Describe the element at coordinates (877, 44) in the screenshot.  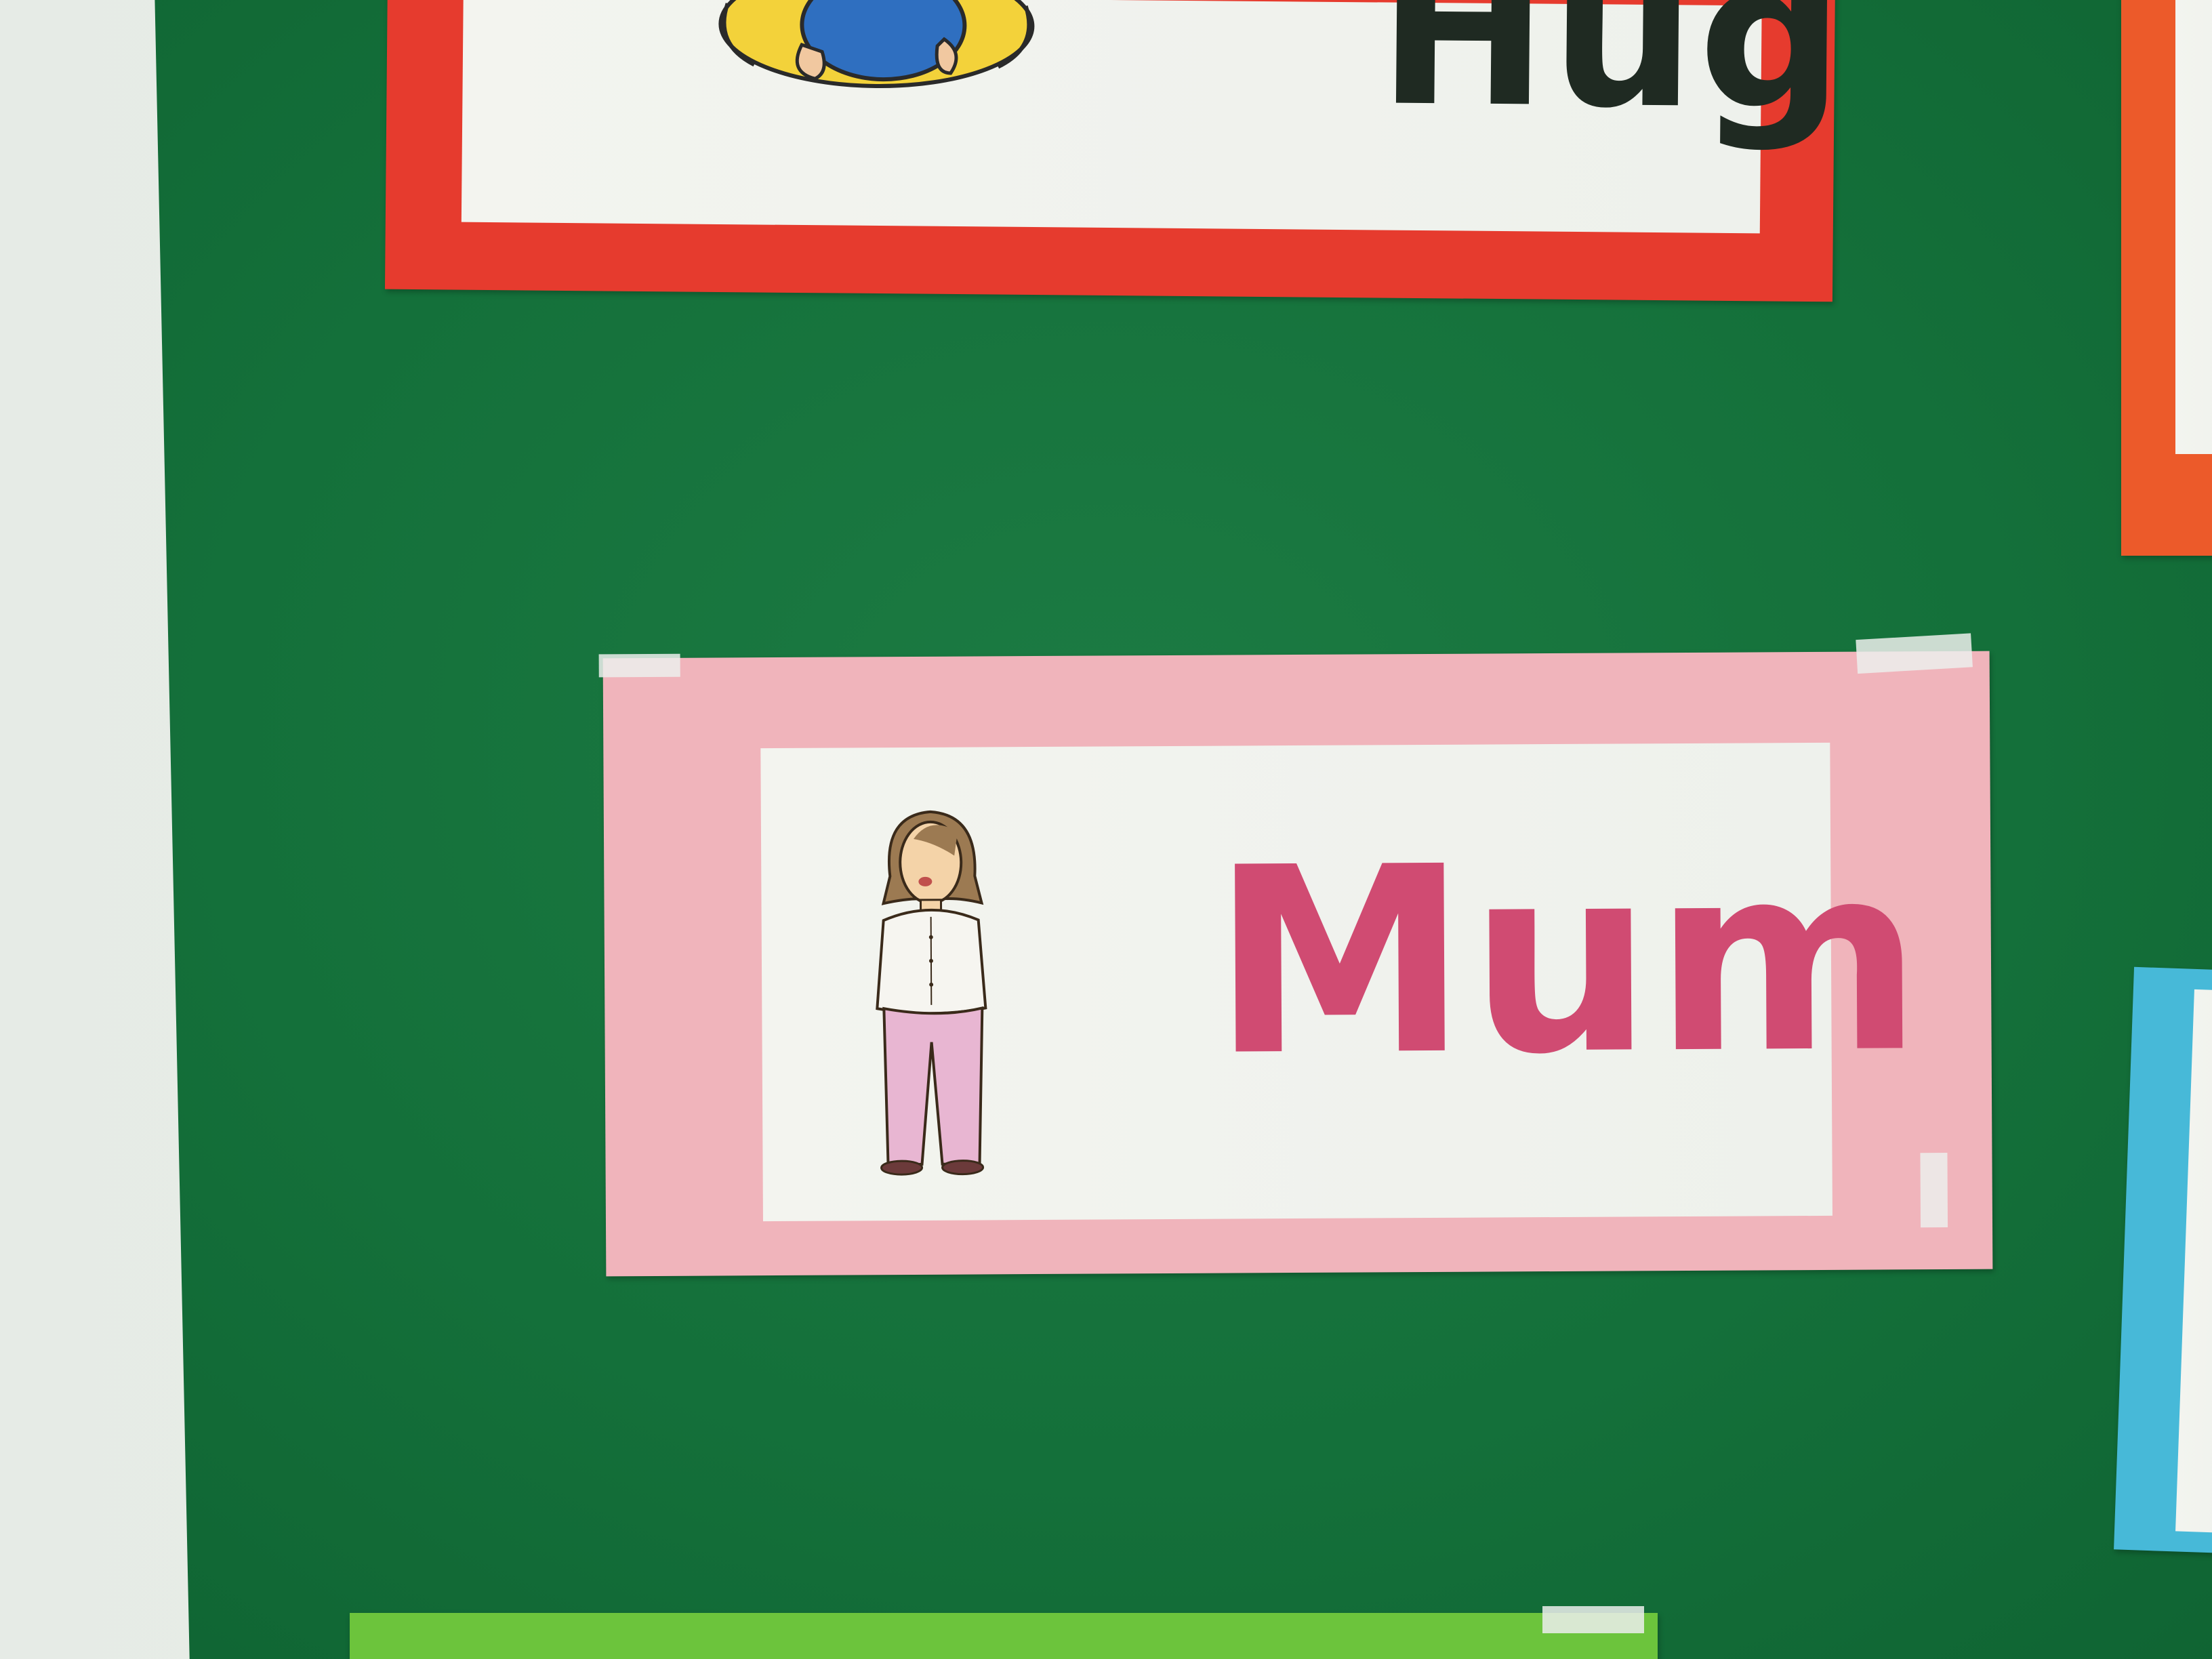
I see `hugging-children-illustration` at that location.